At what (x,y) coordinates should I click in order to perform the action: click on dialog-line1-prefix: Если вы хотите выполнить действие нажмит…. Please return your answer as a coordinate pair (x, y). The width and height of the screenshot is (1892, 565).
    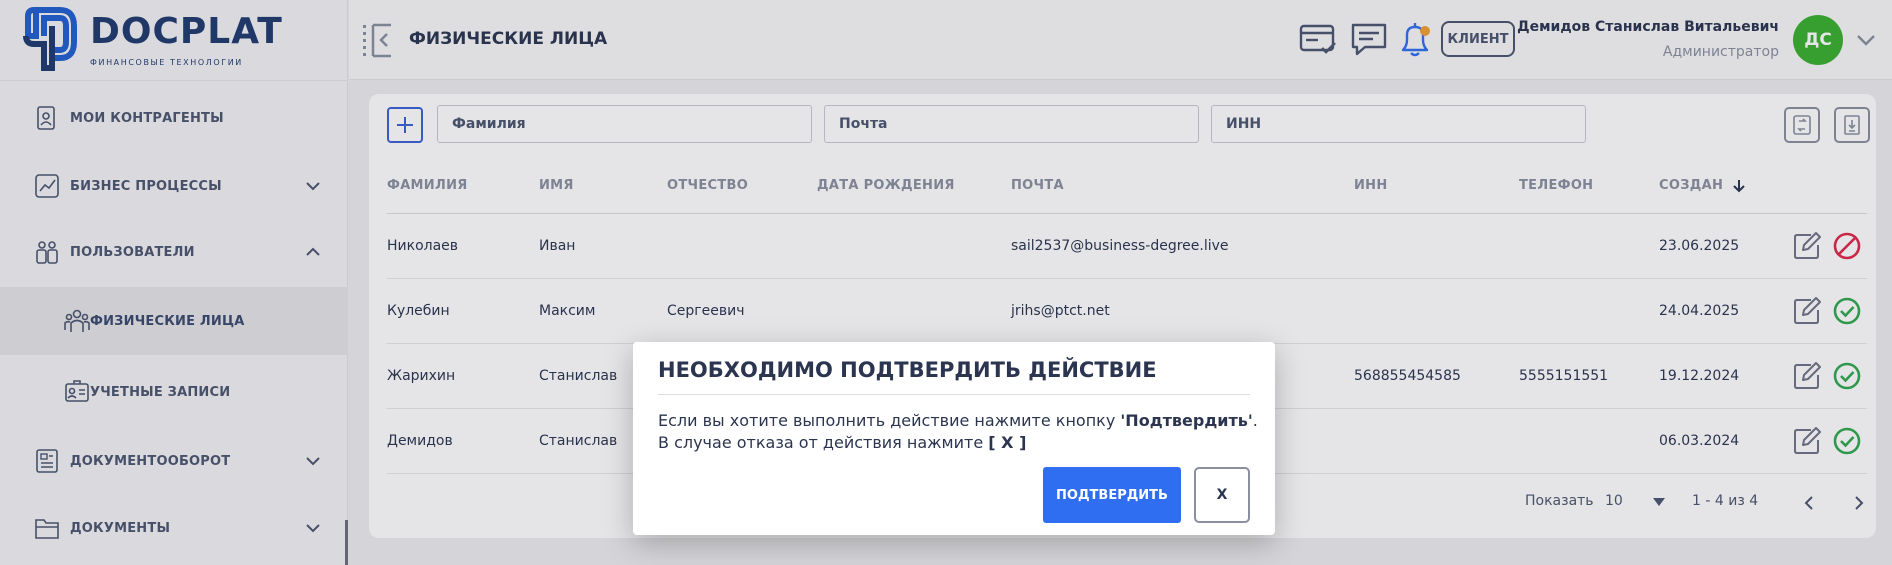
    Looking at the image, I should click on (889, 420).